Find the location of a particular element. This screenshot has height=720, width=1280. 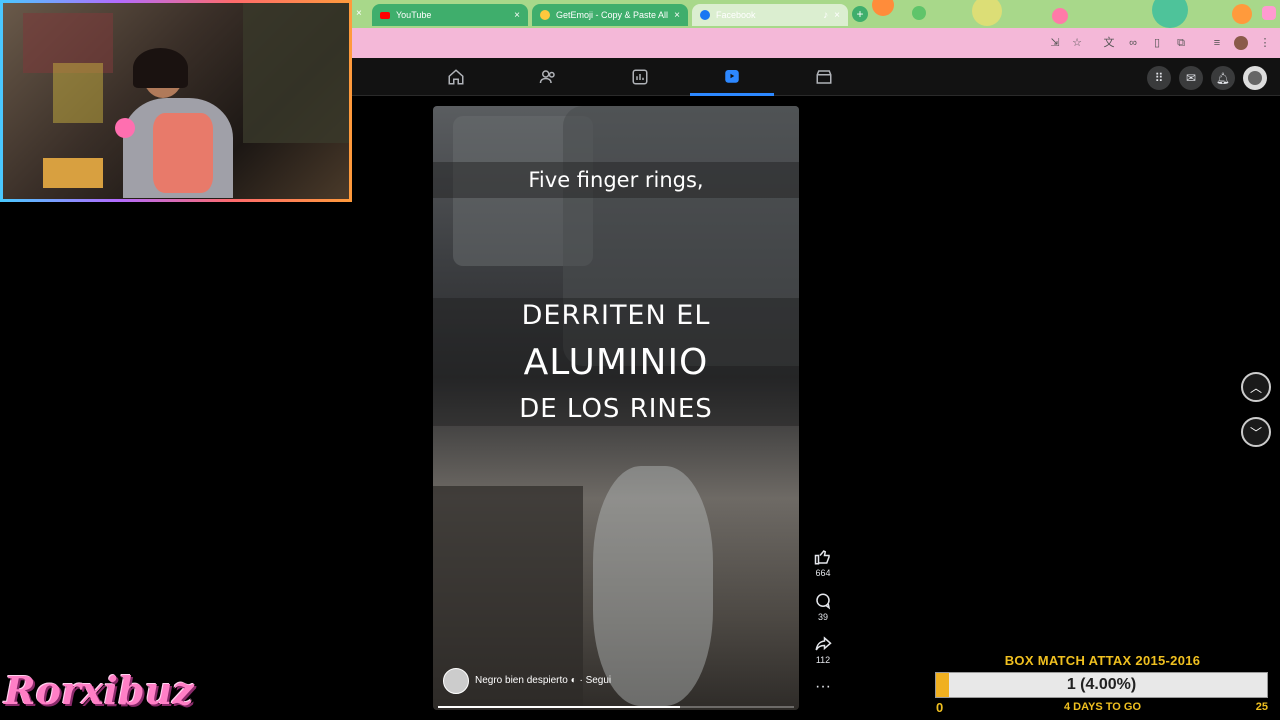

marketplace-icon is located at coordinates (824, 77).